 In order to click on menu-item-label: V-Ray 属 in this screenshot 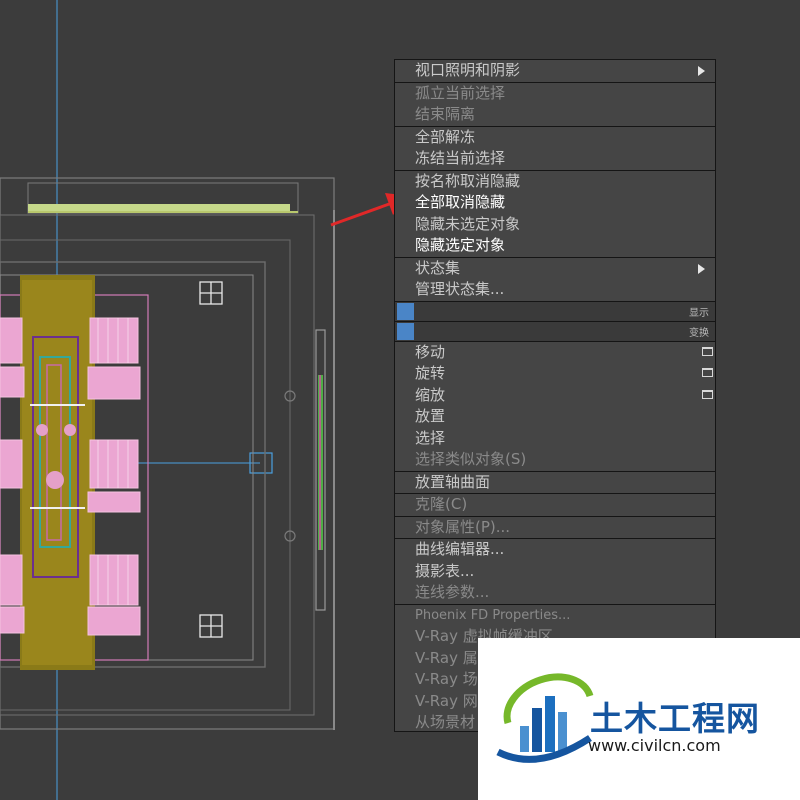, I will do `click(446, 657)`.